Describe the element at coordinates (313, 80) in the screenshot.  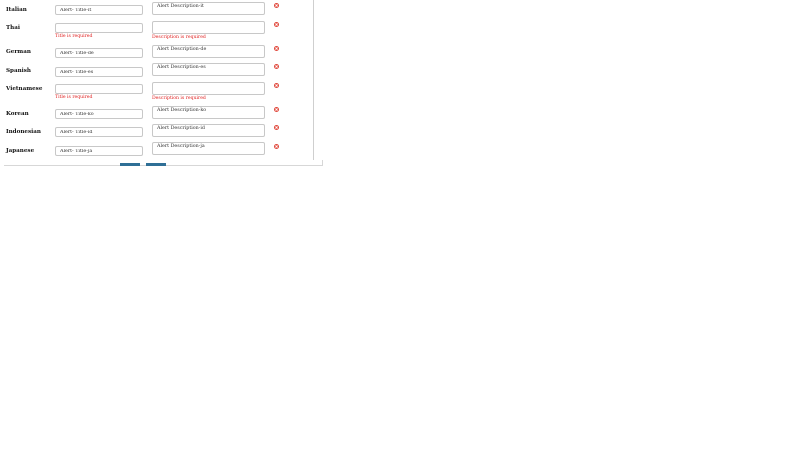
I see `panel-divider` at that location.